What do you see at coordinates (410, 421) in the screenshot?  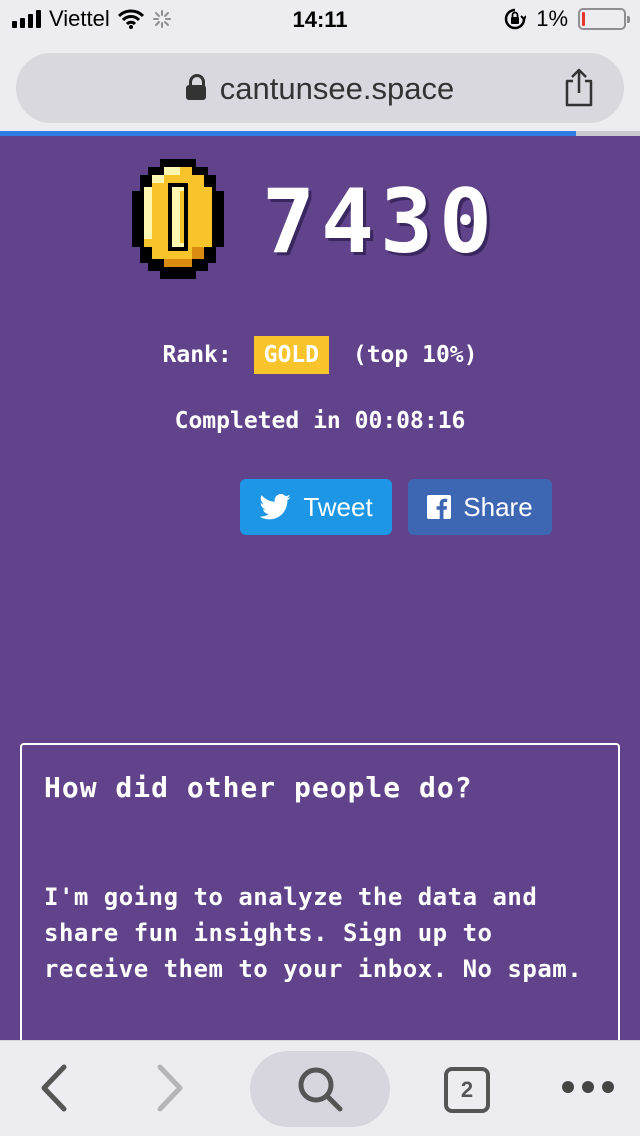 I see `completed-time: 00:08:16` at bounding box center [410, 421].